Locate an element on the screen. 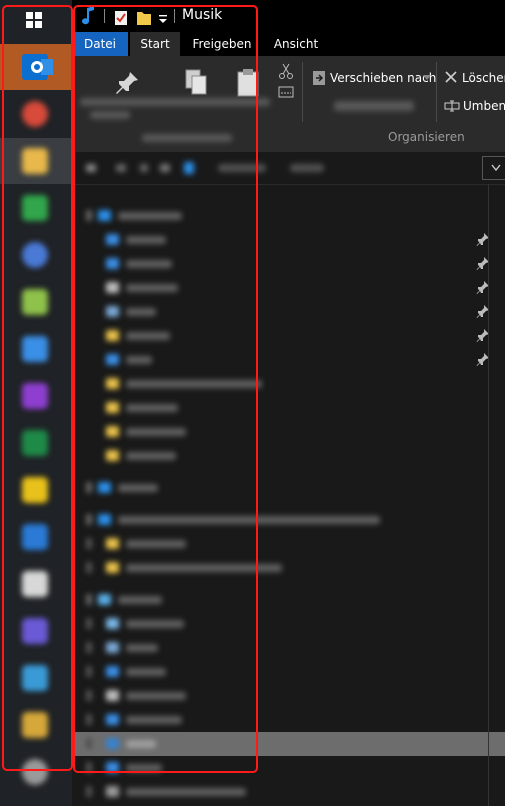 Image resolution: width=505 pixels, height=806 pixels. address-crumb is located at coordinates (307, 168).